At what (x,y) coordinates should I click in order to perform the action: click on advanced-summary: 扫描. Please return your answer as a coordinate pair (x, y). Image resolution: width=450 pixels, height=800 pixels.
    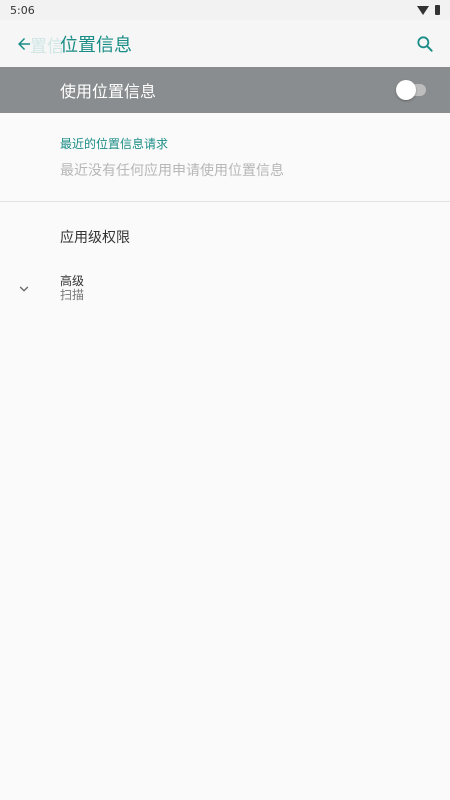
    Looking at the image, I should click on (72, 295).